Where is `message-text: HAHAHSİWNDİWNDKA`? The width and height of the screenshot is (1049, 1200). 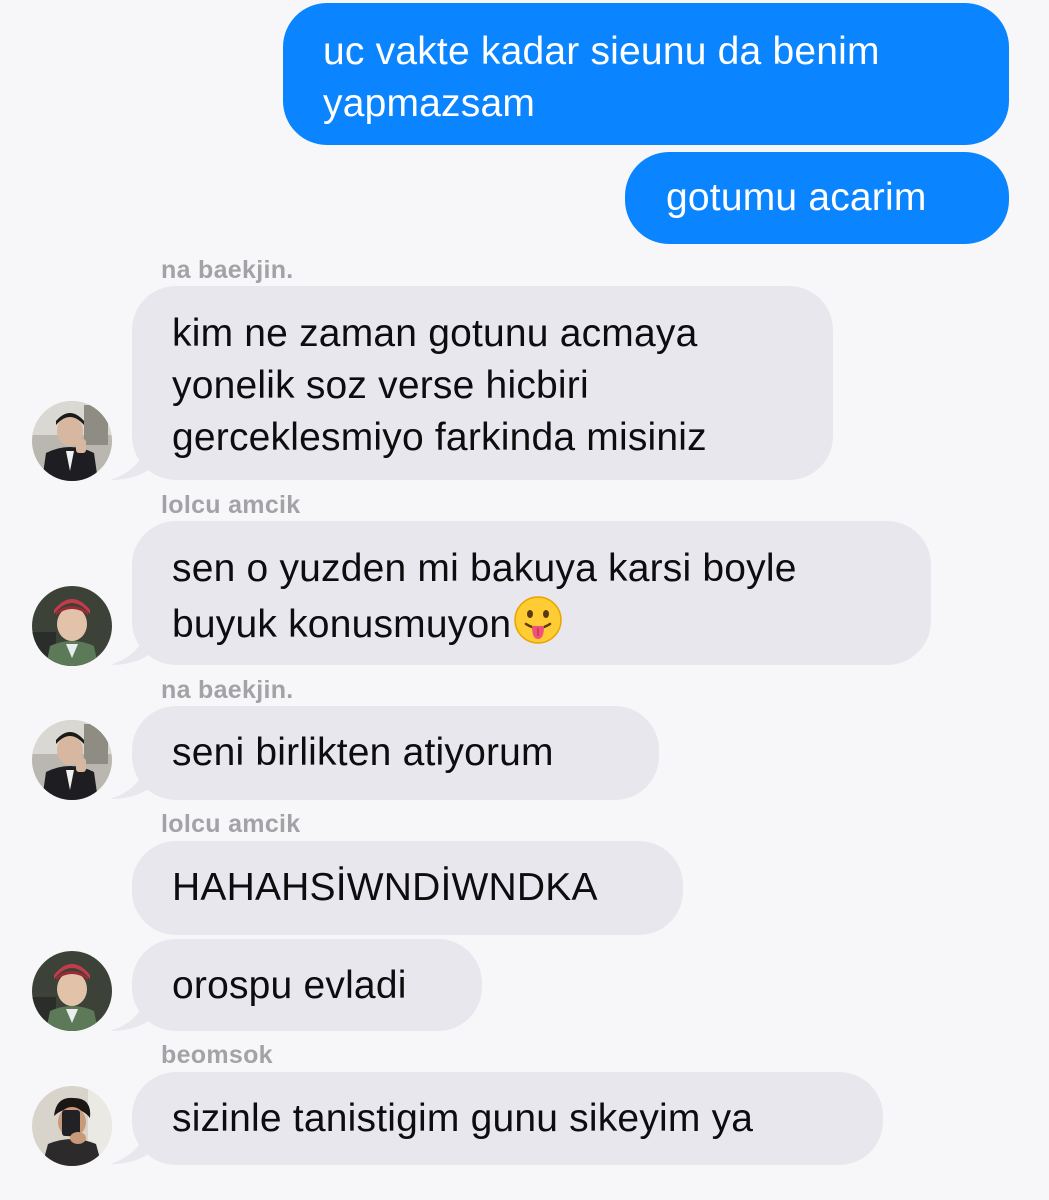
message-text: HAHAHSİWNDİWNDKA is located at coordinates (385, 887).